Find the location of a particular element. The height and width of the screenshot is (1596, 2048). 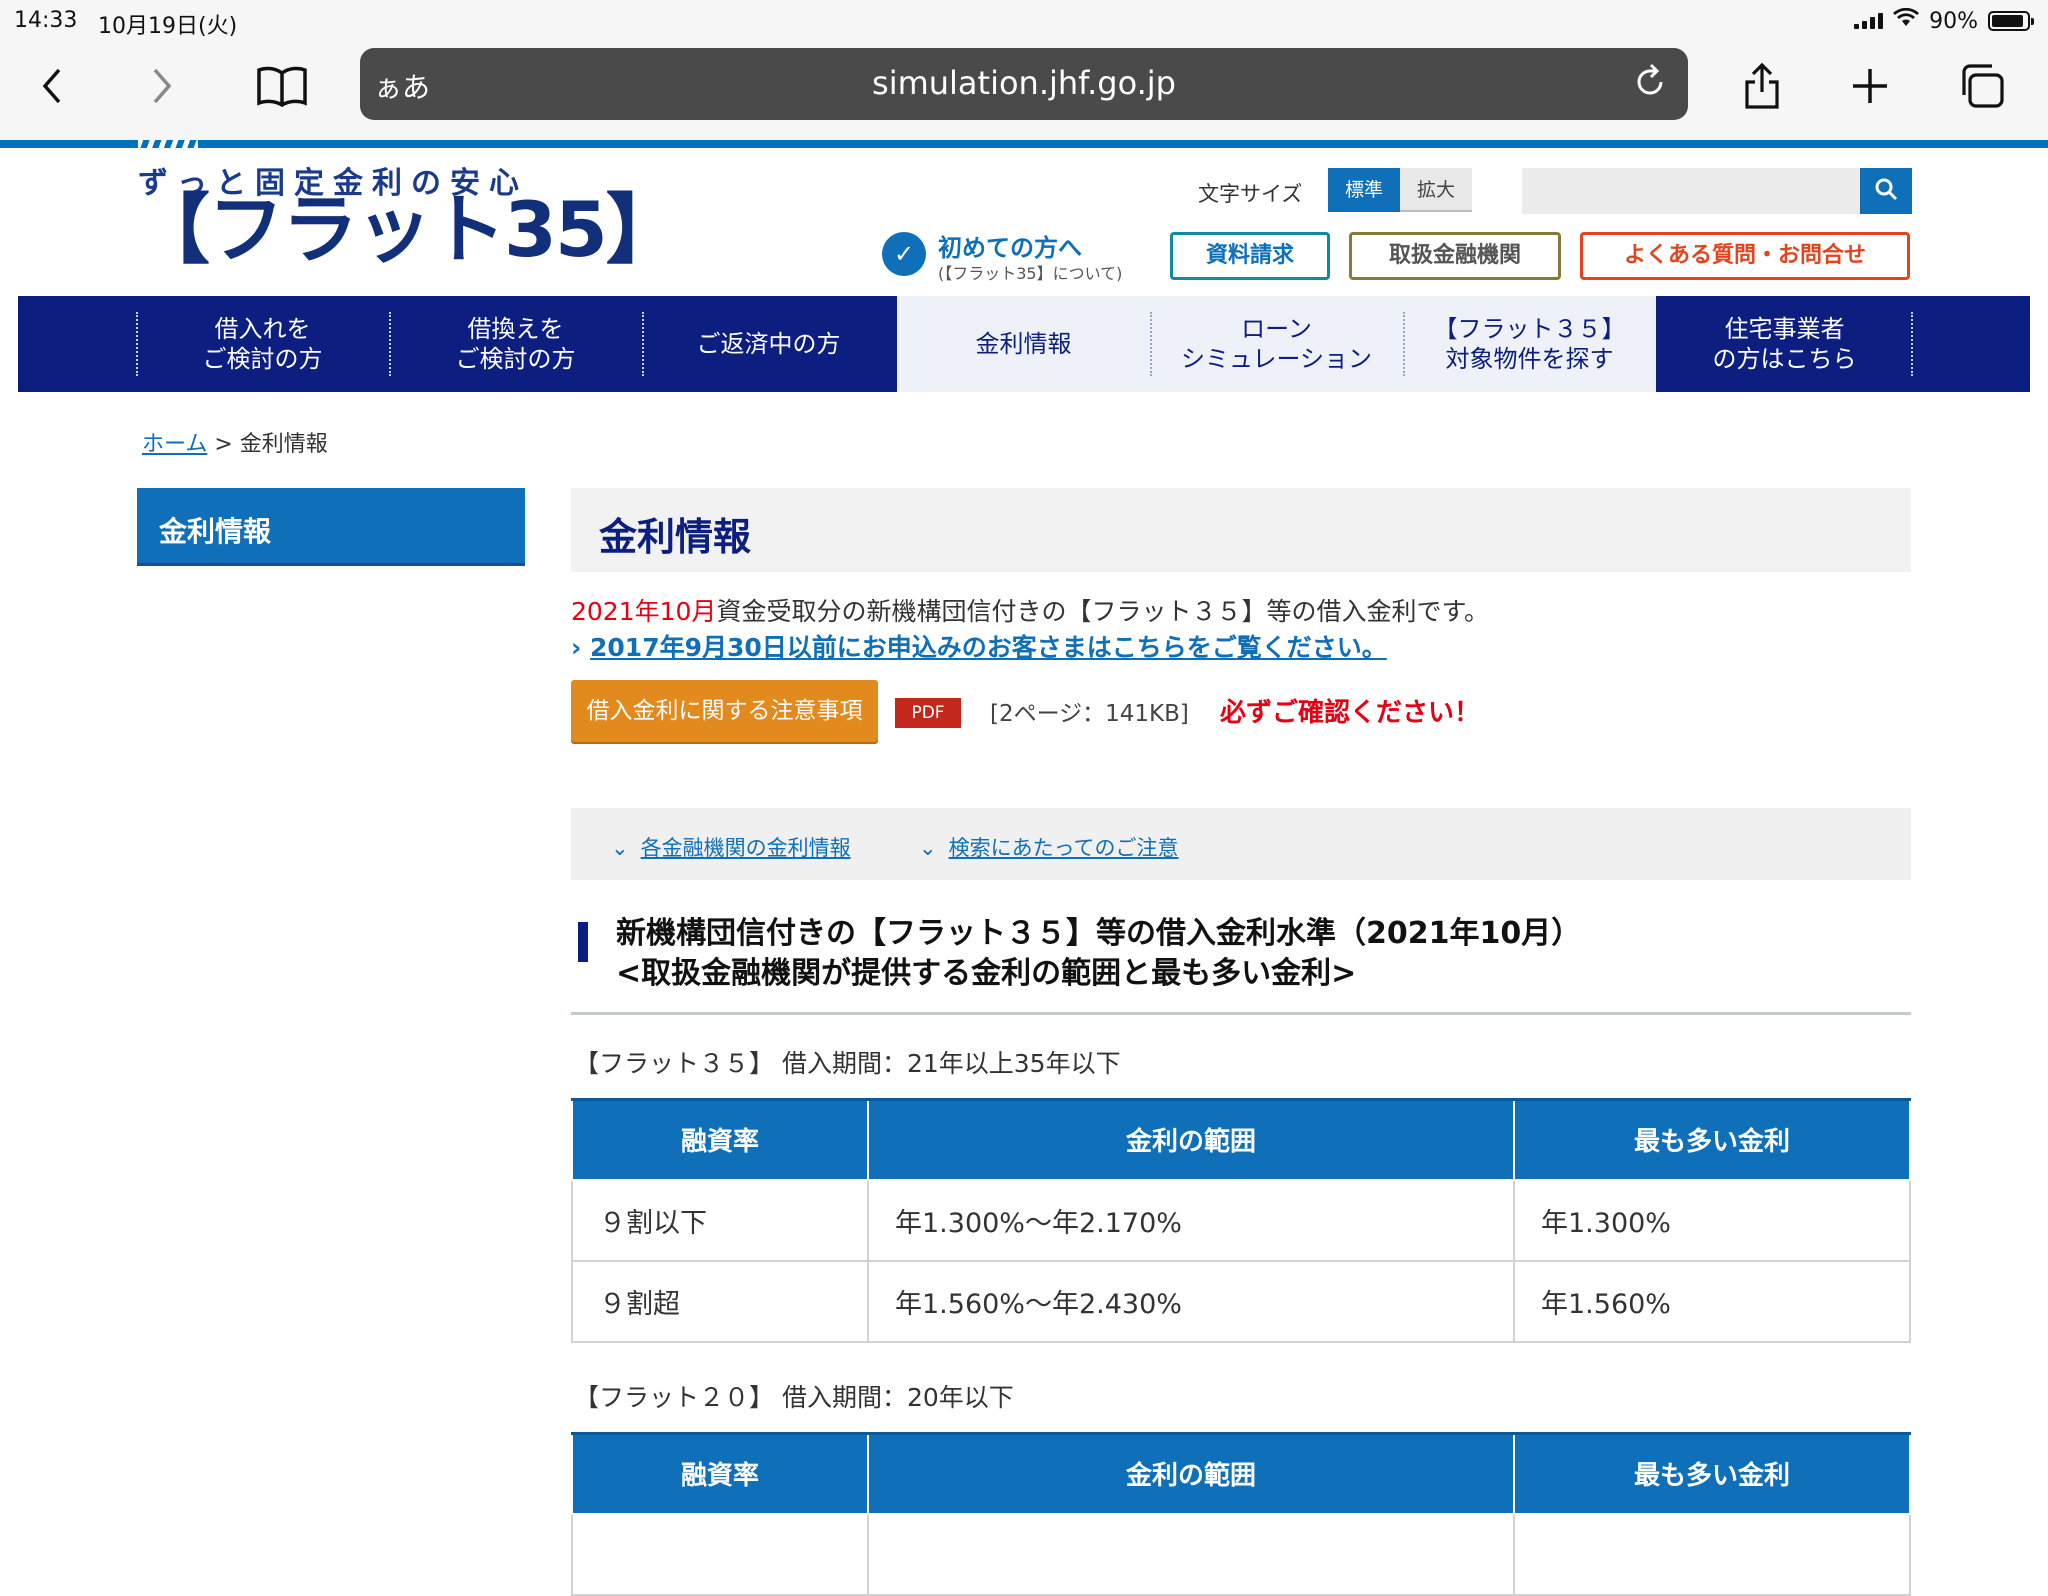

intro-text: 2021年10月資金受取分の新機構団信付きの【フラット３５】等の借入金利です。 is located at coordinates (1030, 610).